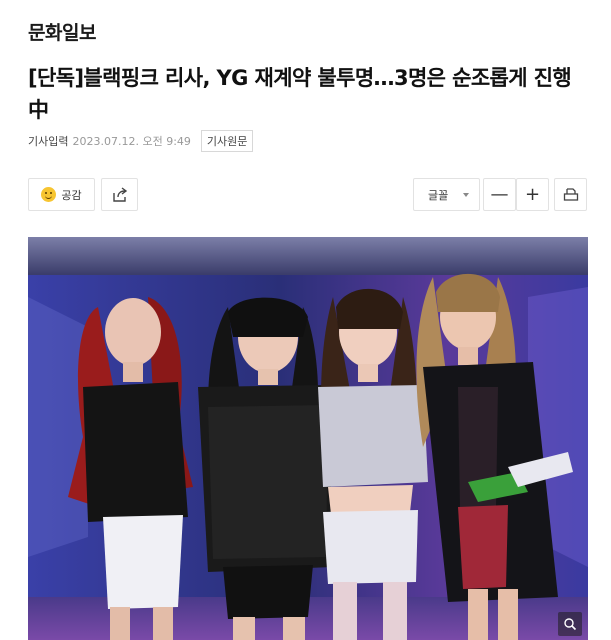  I want to click on article-meta: 기사입력 2023.07.12. 오전 9:49 기사원문, so click(141, 141).